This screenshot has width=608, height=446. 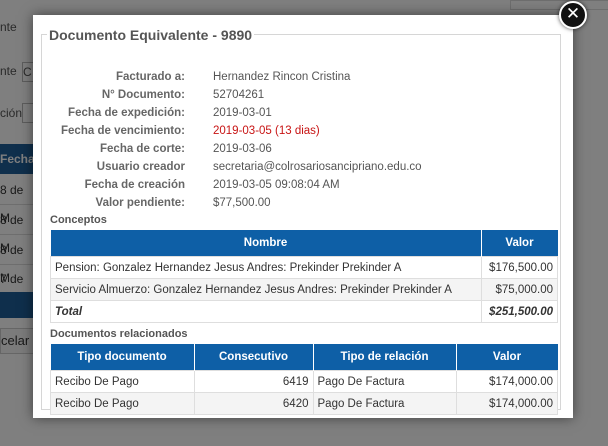 I want to click on info-label: Fecha de creación, so click(x=134, y=185).